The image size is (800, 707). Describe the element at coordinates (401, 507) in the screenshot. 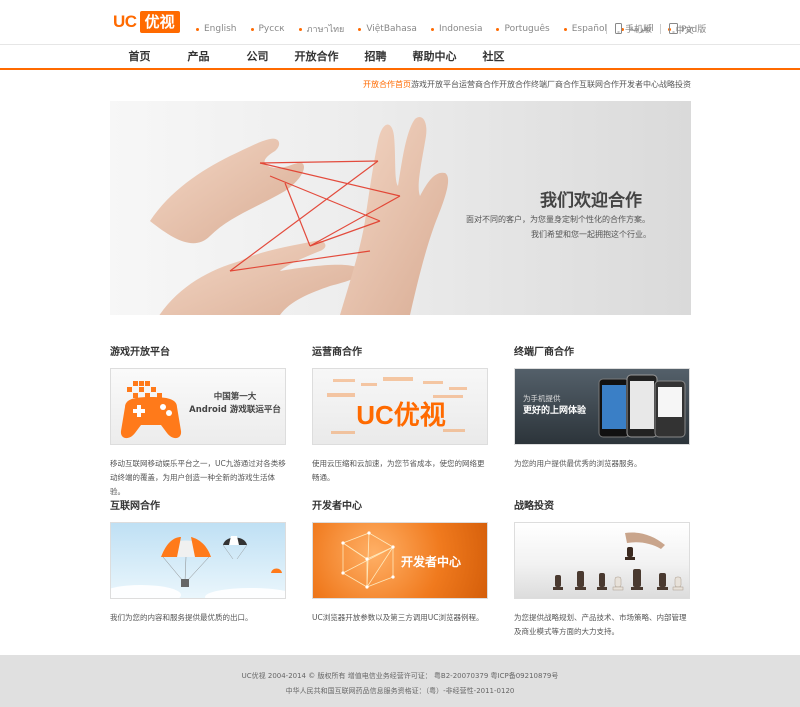

I see `card-title: 开发者中心` at that location.